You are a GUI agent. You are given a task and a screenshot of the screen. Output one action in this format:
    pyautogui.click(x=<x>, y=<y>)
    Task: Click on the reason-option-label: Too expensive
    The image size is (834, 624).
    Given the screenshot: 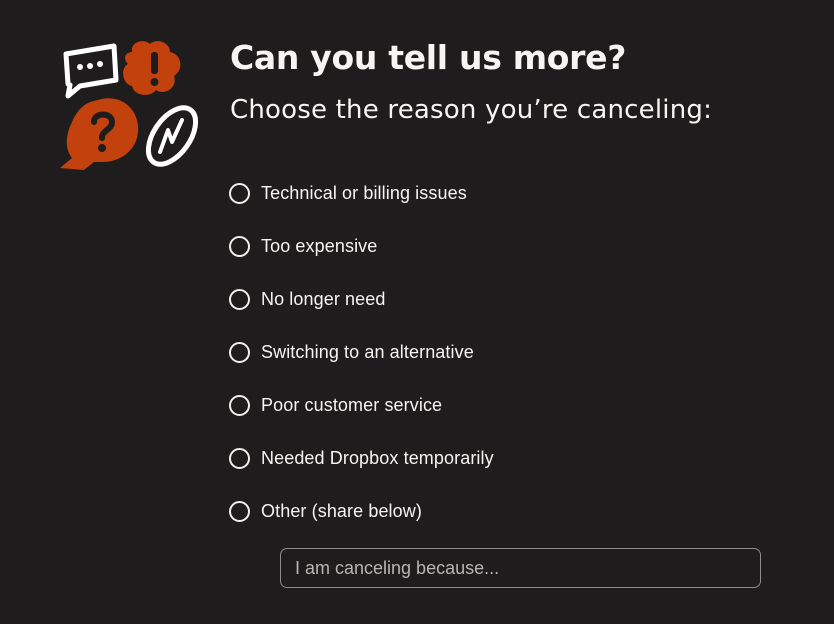 What is the action you would take?
    pyautogui.click(x=319, y=245)
    